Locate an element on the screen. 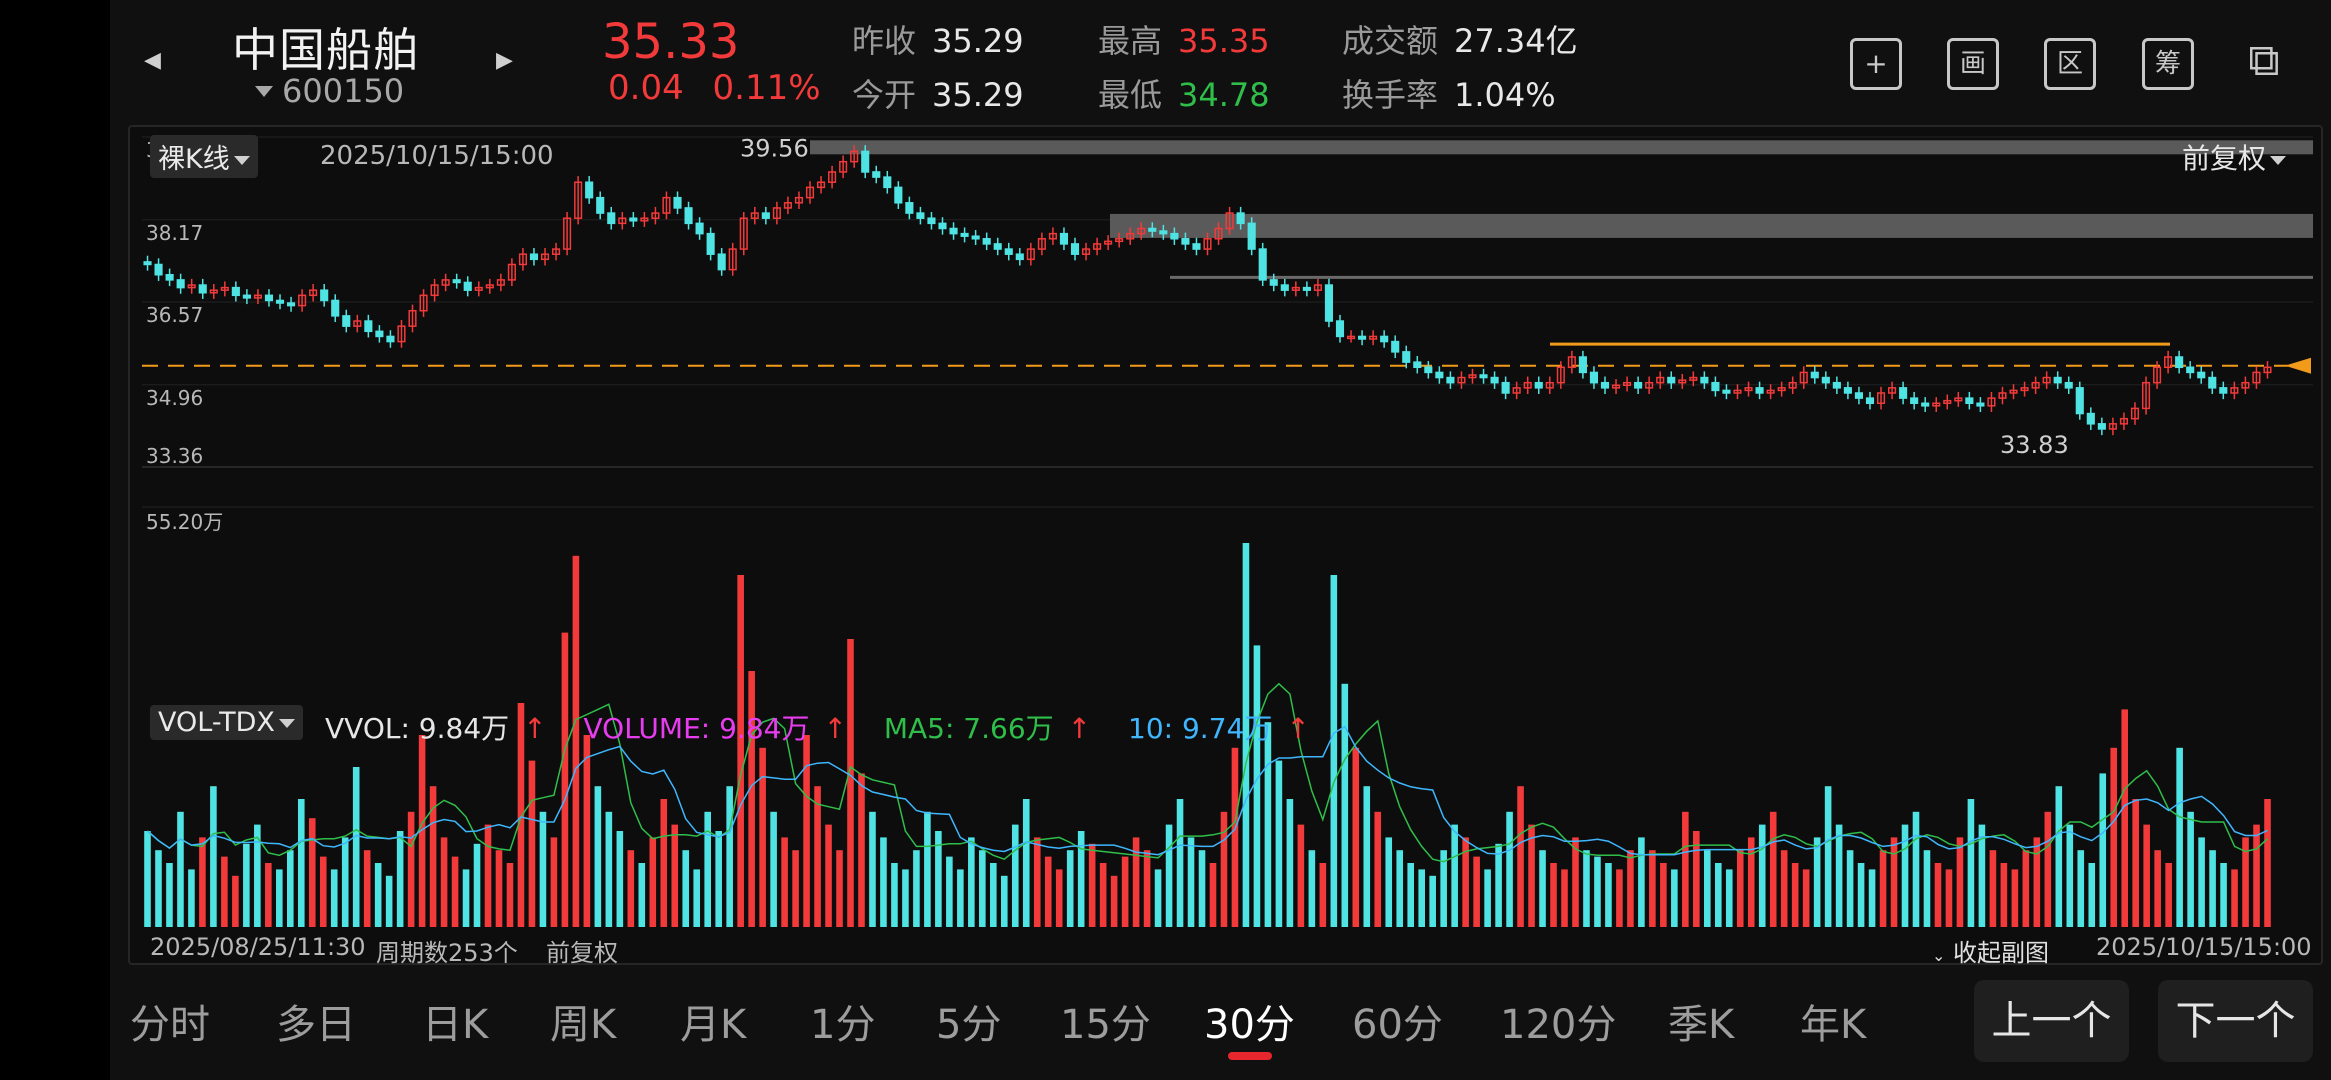 The height and width of the screenshot is (1080, 2331). price-marker-icon is located at coordinates (2298, 365).